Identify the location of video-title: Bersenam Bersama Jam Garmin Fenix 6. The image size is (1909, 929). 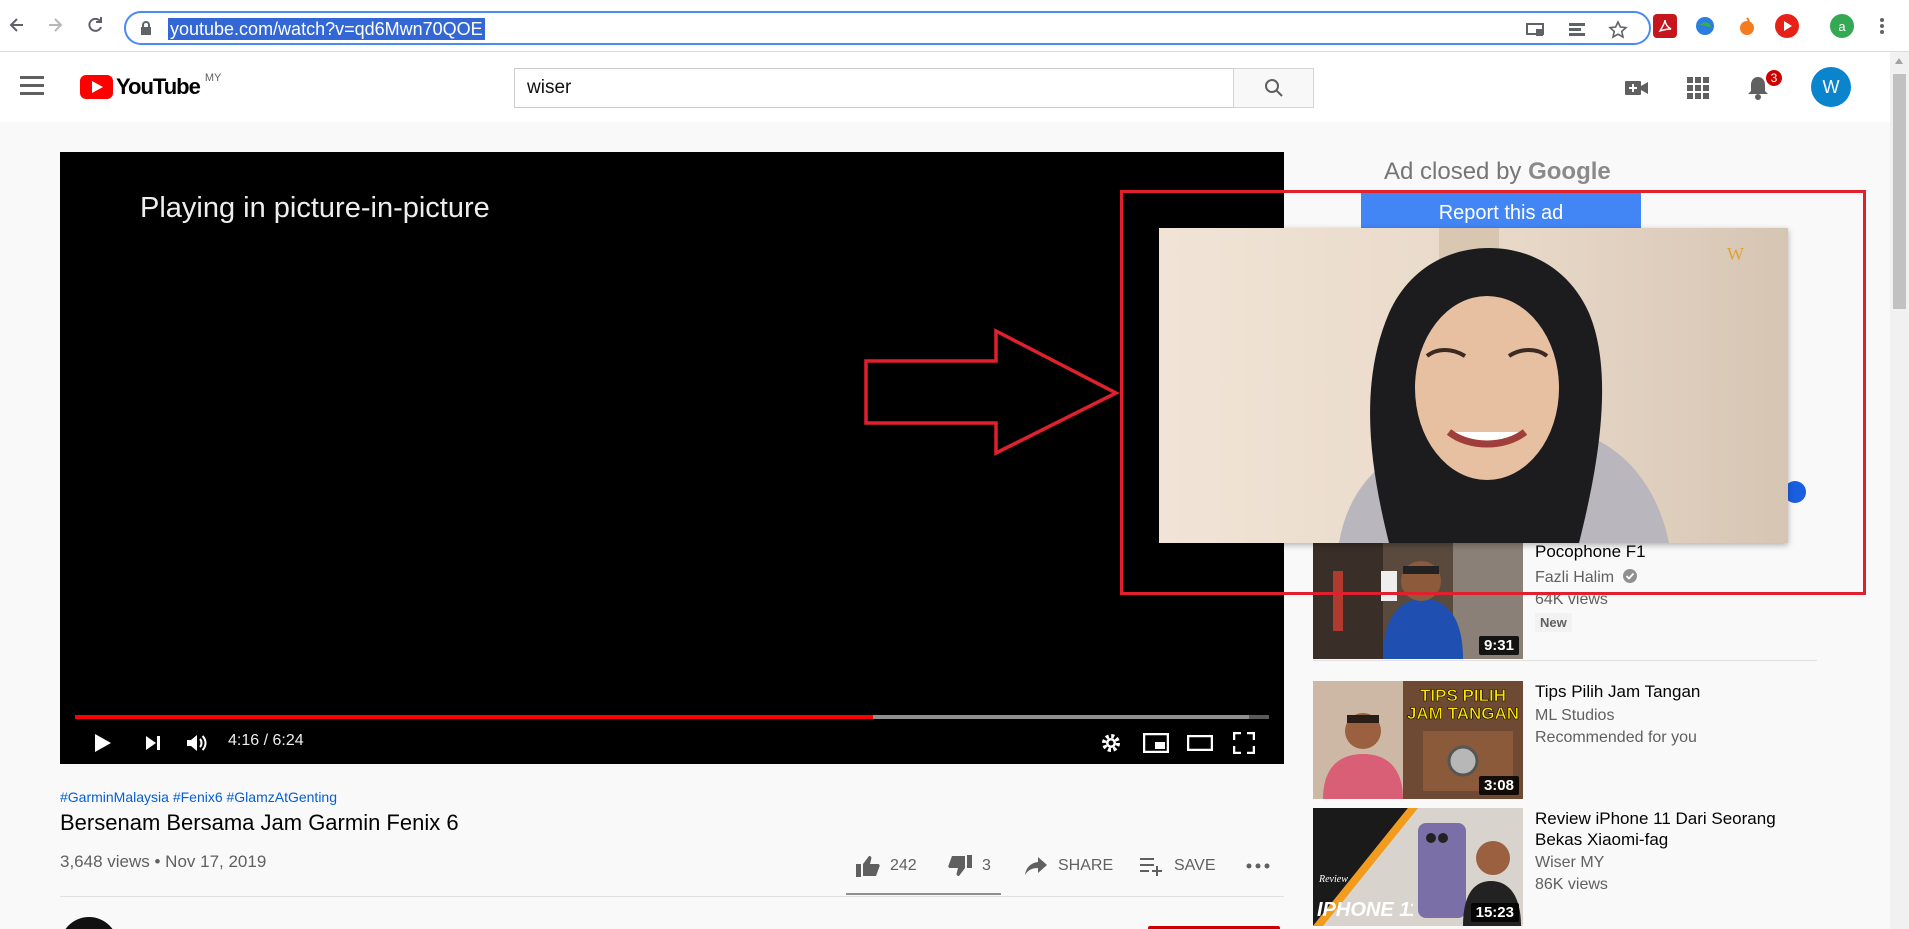
(259, 822).